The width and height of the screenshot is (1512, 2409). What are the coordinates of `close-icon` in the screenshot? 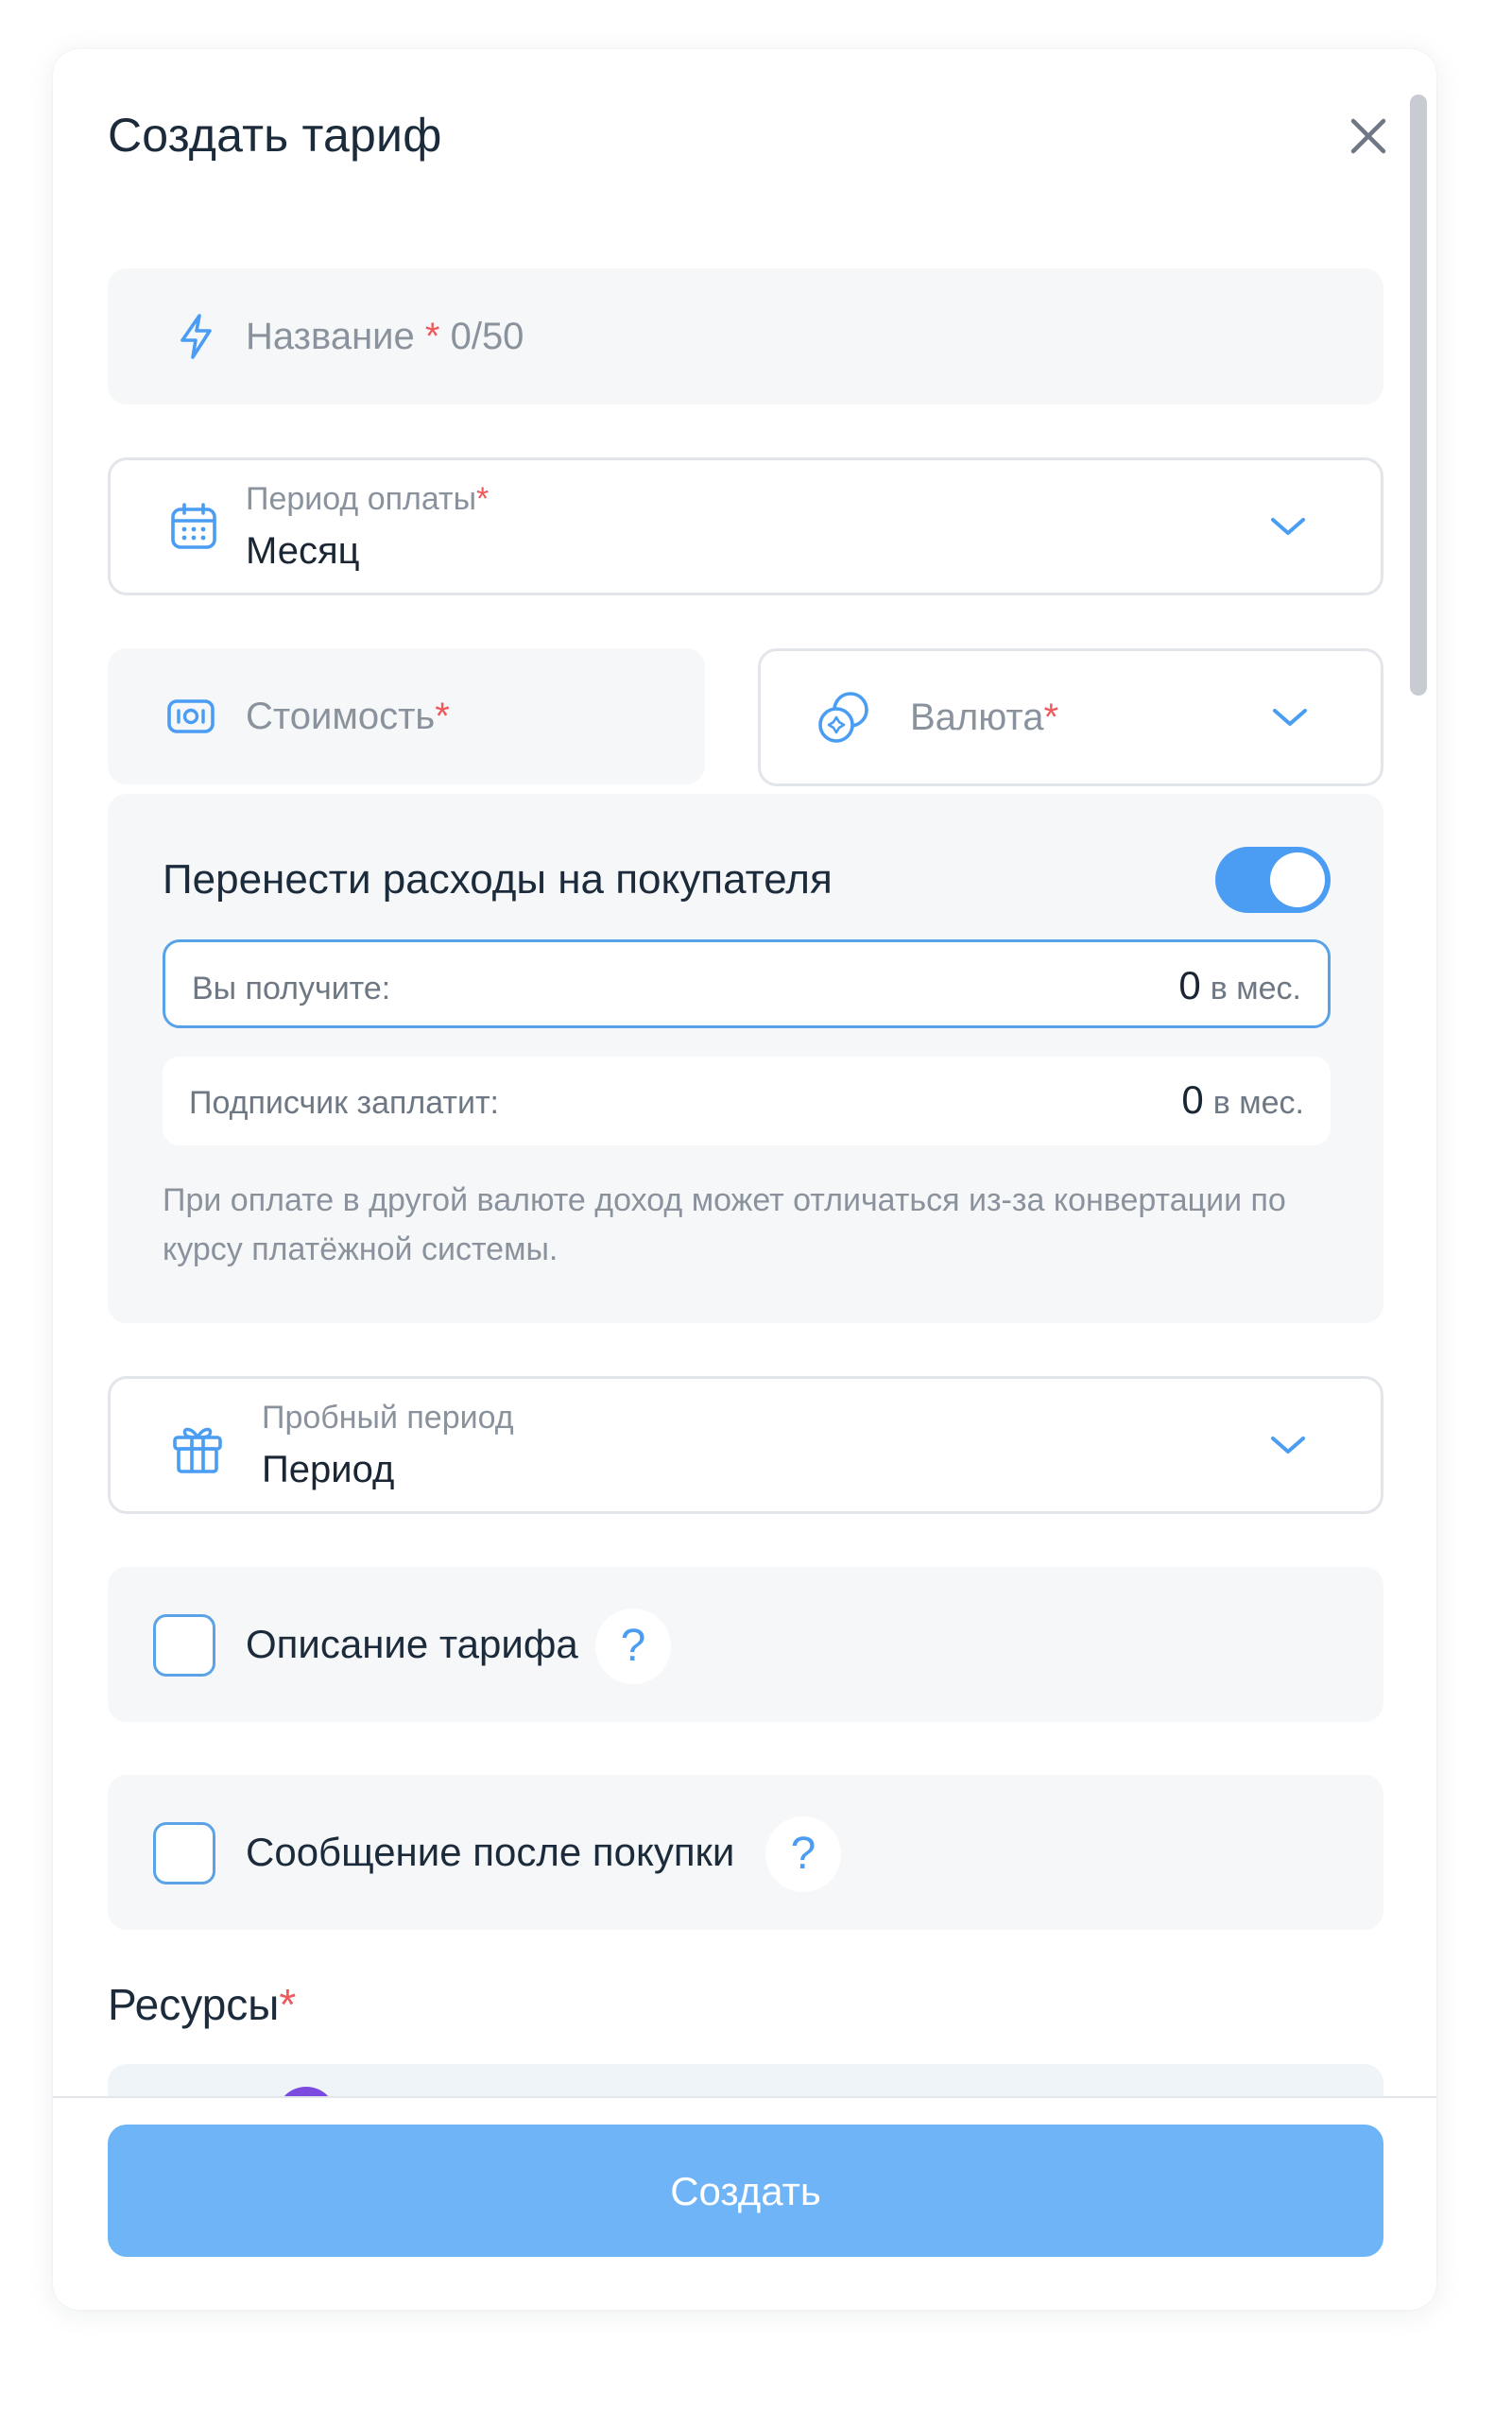 It's located at (1368, 136).